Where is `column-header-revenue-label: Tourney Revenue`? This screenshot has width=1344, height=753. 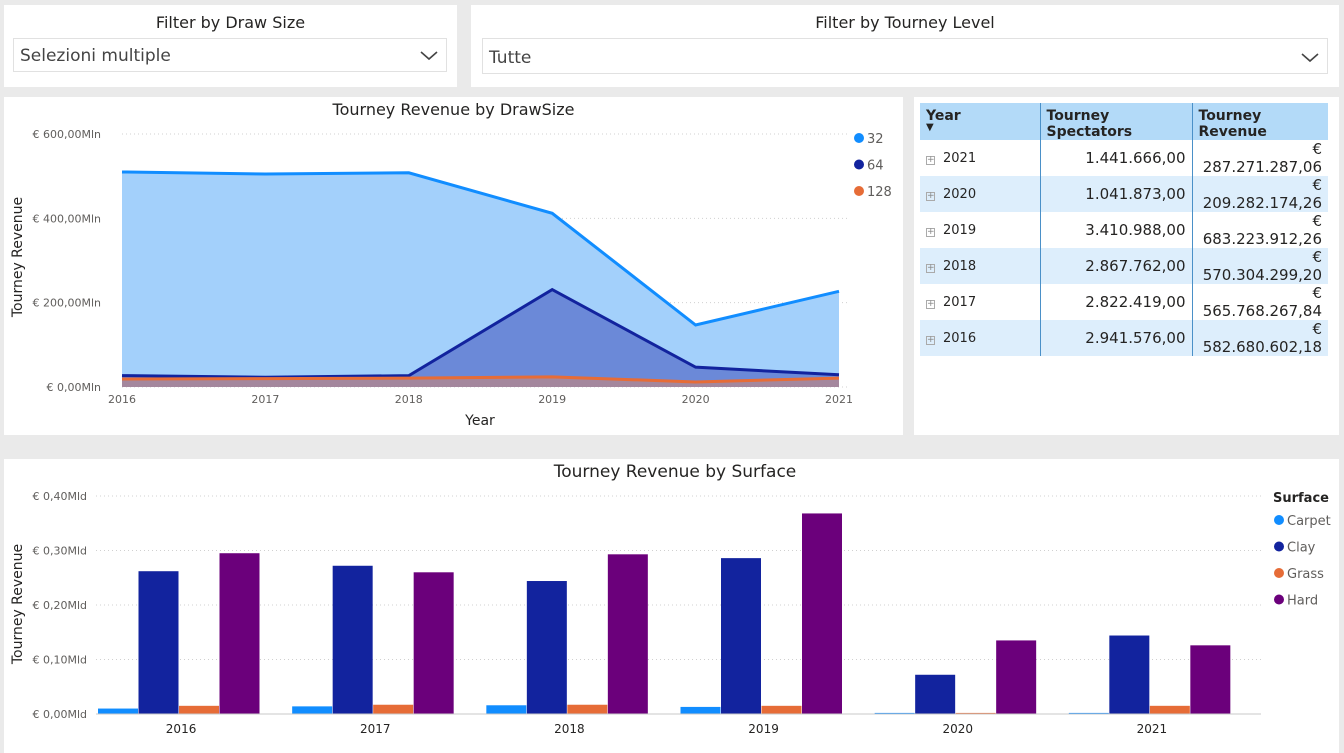
column-header-revenue-label: Tourney Revenue is located at coordinates (1232, 124).